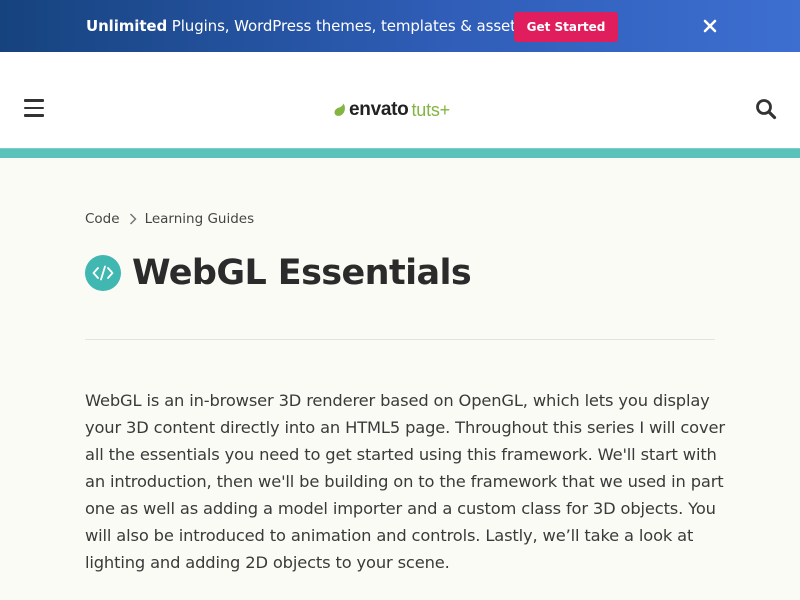  I want to click on leaf-icon, so click(339, 109).